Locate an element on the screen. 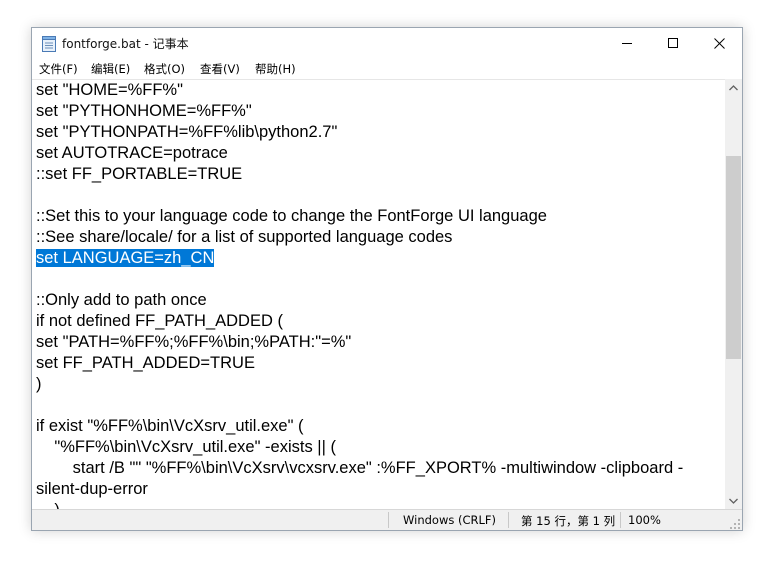  status-cursor-position: 第 15 行，第 1 列 is located at coordinates (568, 521).